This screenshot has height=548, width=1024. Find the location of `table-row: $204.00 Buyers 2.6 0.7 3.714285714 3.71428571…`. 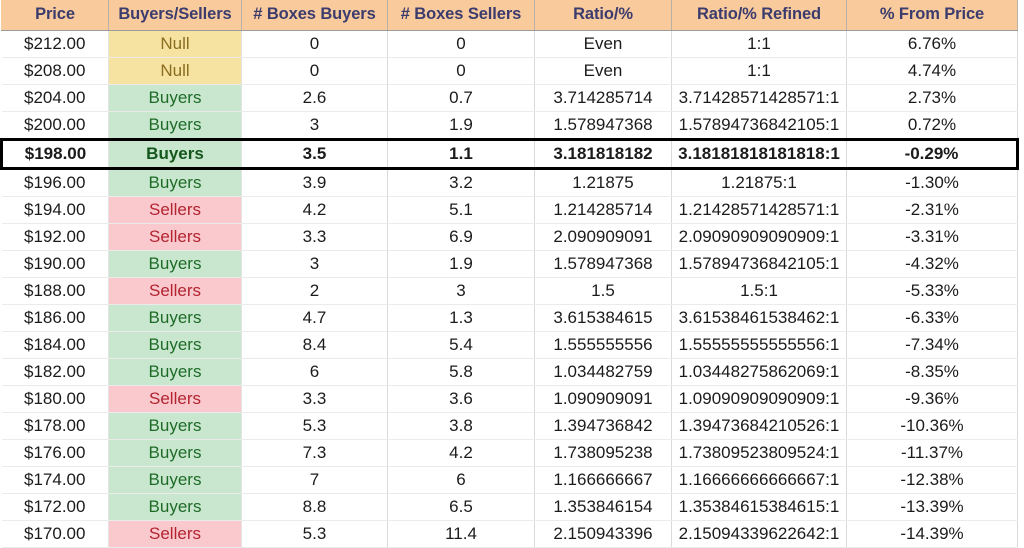

table-row: $204.00 Buyers 2.6 0.7 3.714285714 3.71428571… is located at coordinates (509, 98).